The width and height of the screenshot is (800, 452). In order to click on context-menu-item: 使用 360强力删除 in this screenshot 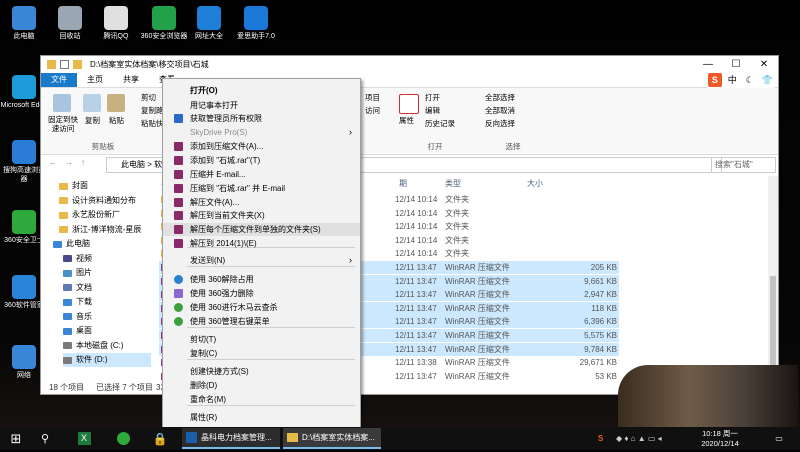, I will do `click(261, 293)`.